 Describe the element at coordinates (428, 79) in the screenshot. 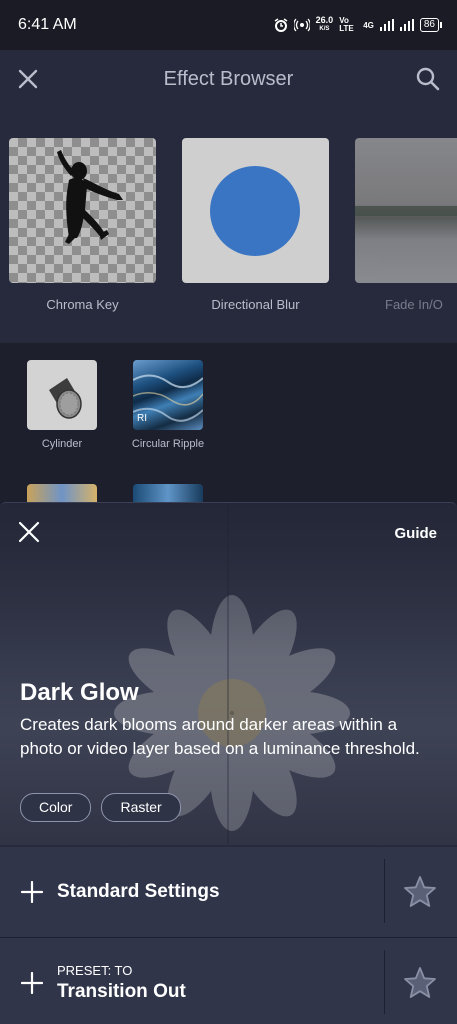

I see `search-icon` at that location.